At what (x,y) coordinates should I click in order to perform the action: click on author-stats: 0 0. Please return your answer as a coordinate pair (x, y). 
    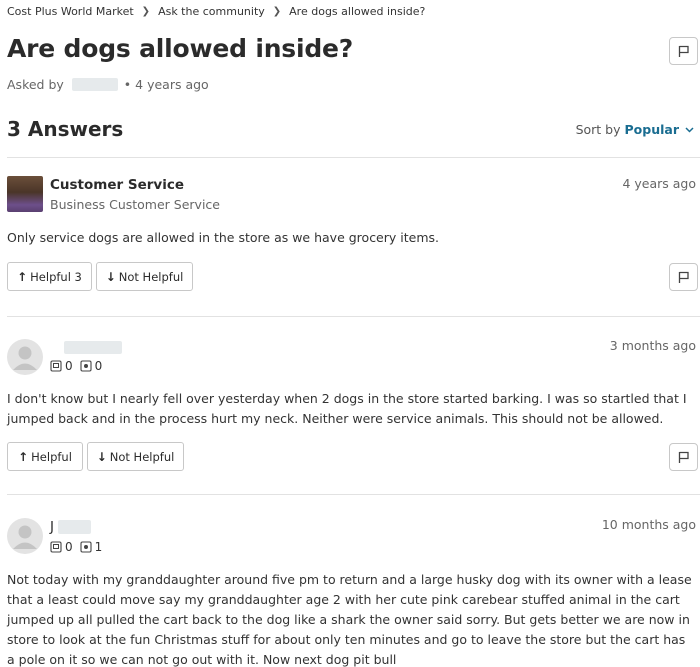
    Looking at the image, I should click on (79, 366).